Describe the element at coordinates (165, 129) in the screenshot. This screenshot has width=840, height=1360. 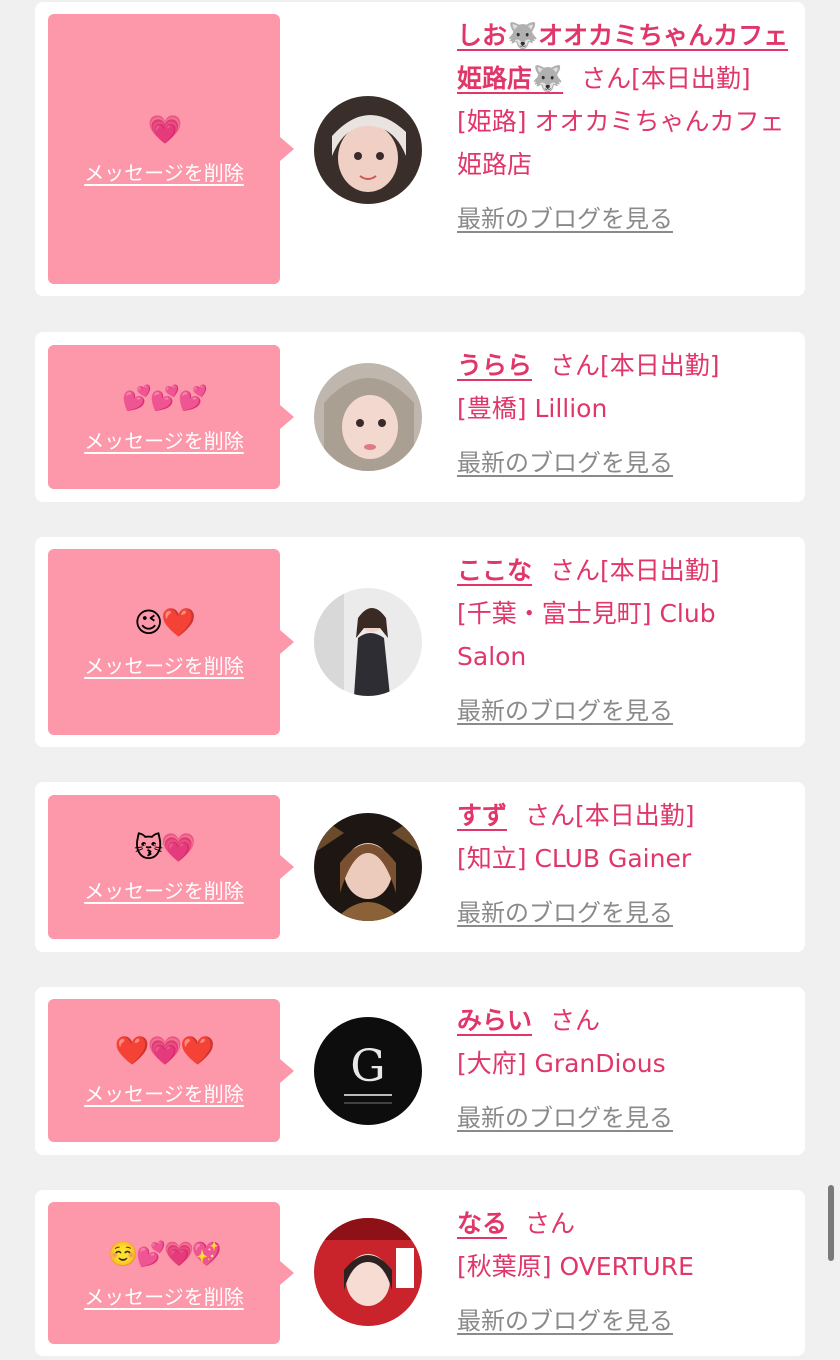
I see `message-emoji: 💗` at that location.